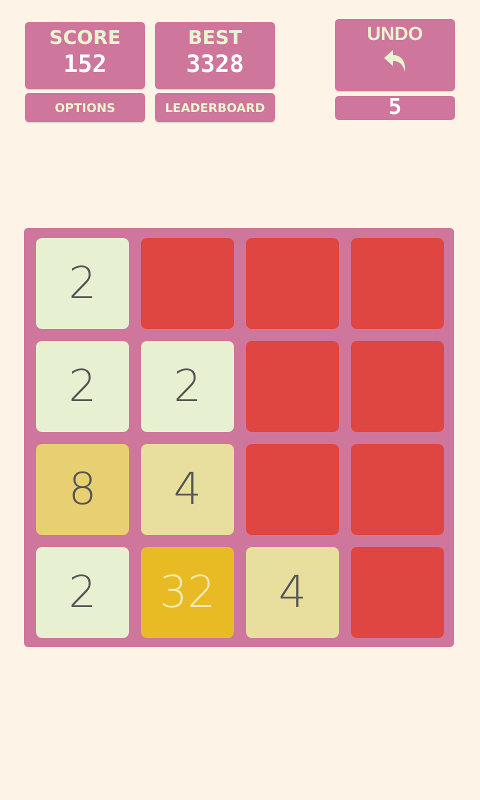 The height and width of the screenshot is (800, 480). What do you see at coordinates (215, 38) in the screenshot?
I see `best-label: BEST` at bounding box center [215, 38].